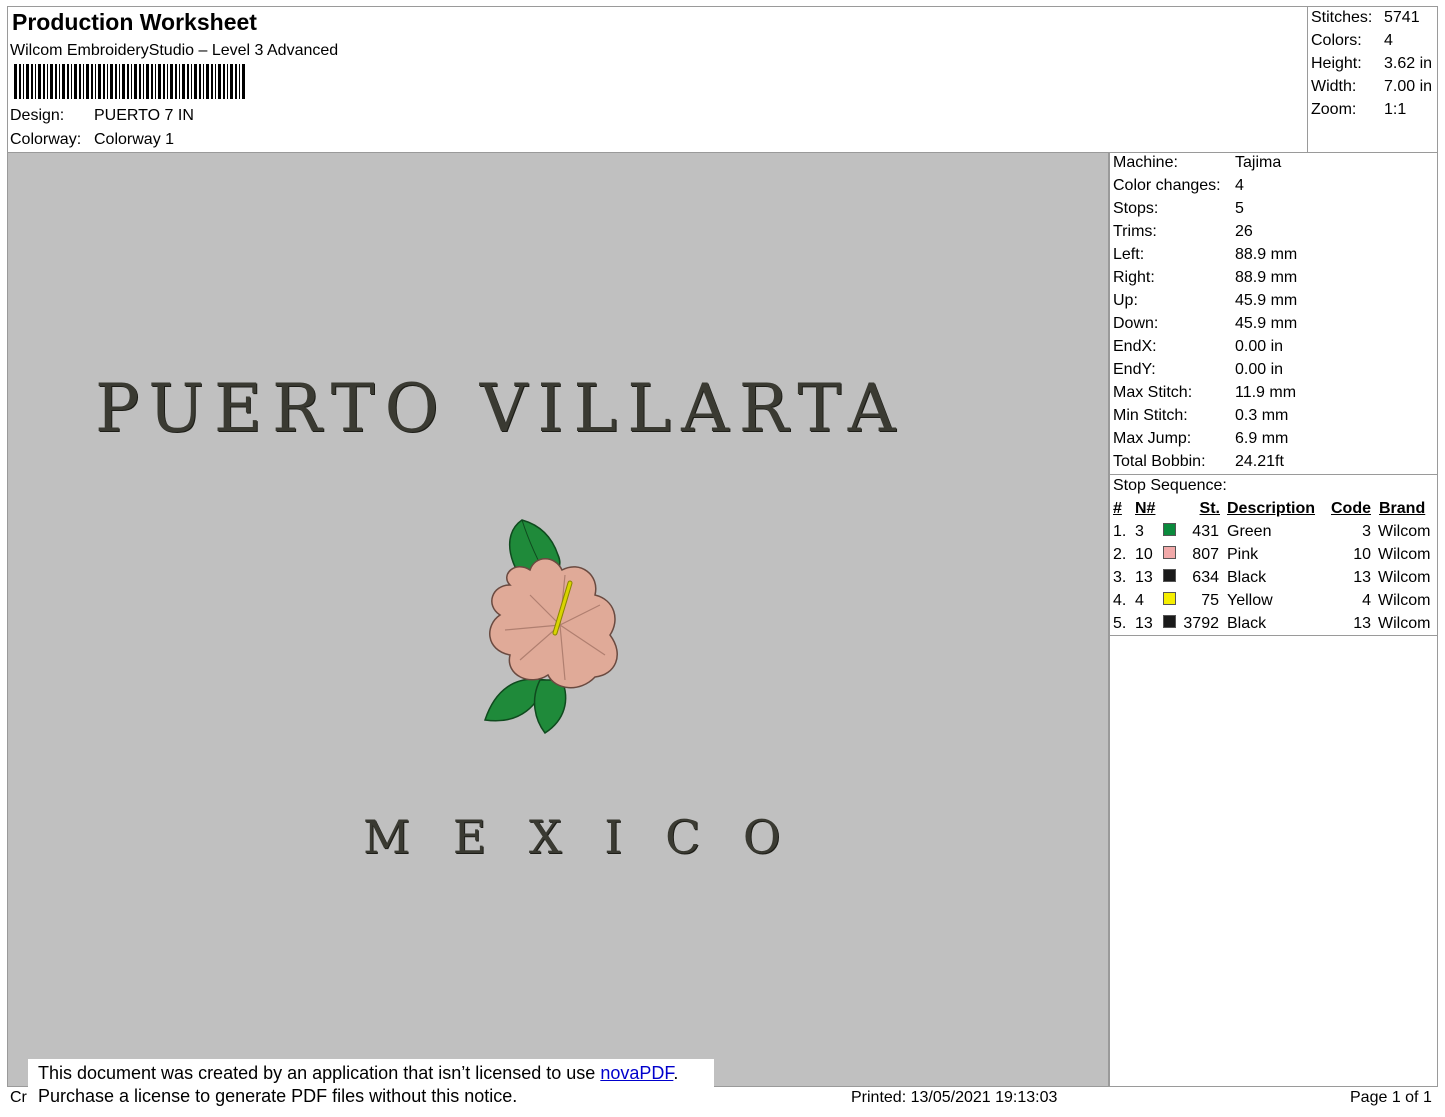 Image resolution: width=1445 pixels, height=1117 pixels. What do you see at coordinates (1244, 231) in the screenshot?
I see `detail-value-trims: 26` at bounding box center [1244, 231].